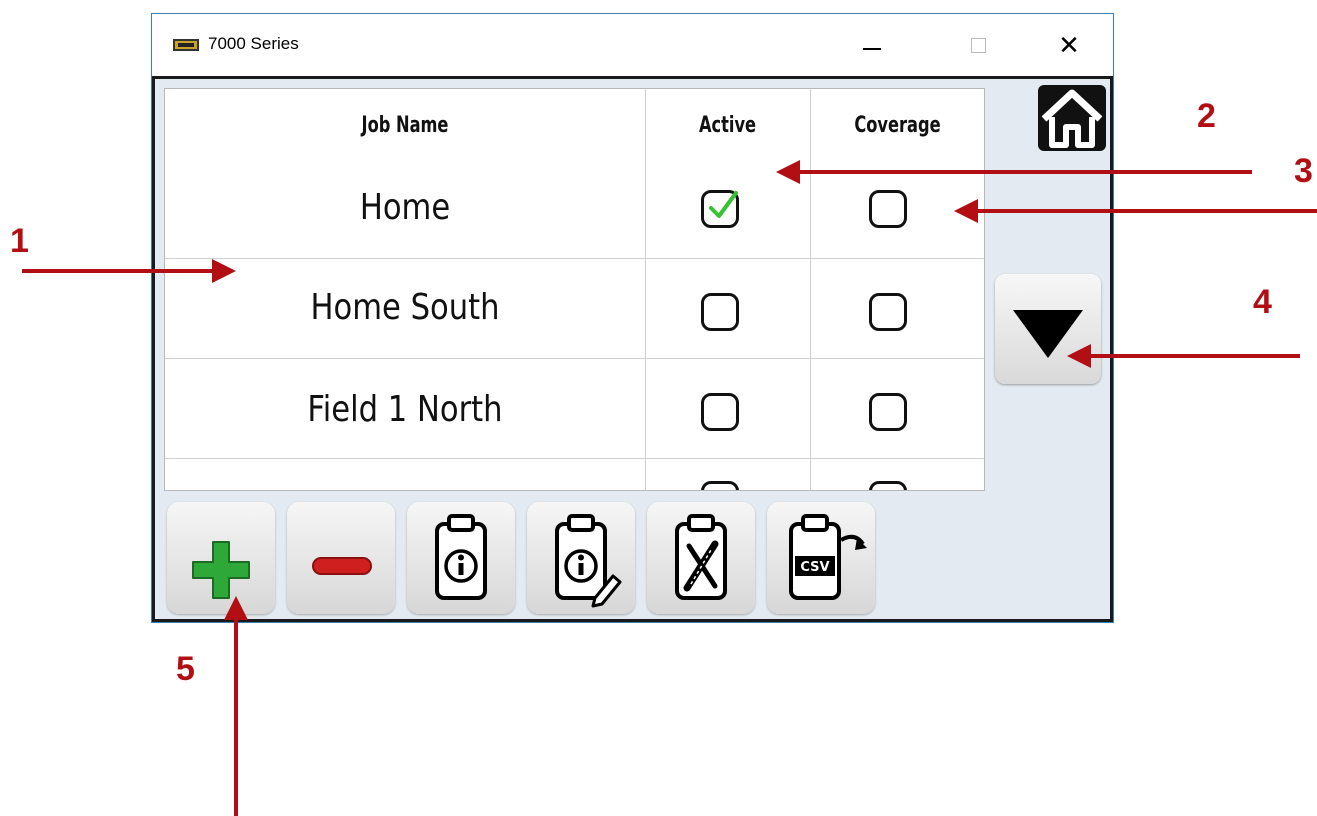 The height and width of the screenshot is (816, 1317). Describe the element at coordinates (1206, 116) in the screenshot. I see `annotation-2: 2` at that location.